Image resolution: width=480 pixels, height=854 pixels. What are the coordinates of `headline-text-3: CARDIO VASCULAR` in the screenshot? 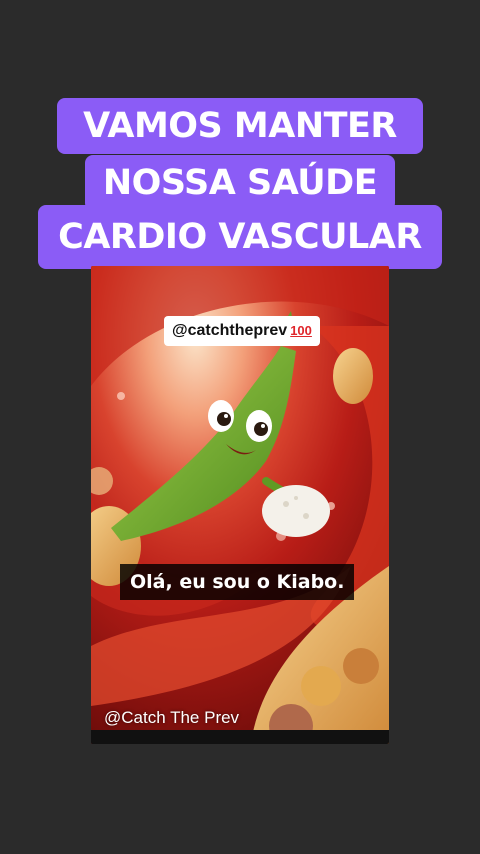 It's located at (240, 237).